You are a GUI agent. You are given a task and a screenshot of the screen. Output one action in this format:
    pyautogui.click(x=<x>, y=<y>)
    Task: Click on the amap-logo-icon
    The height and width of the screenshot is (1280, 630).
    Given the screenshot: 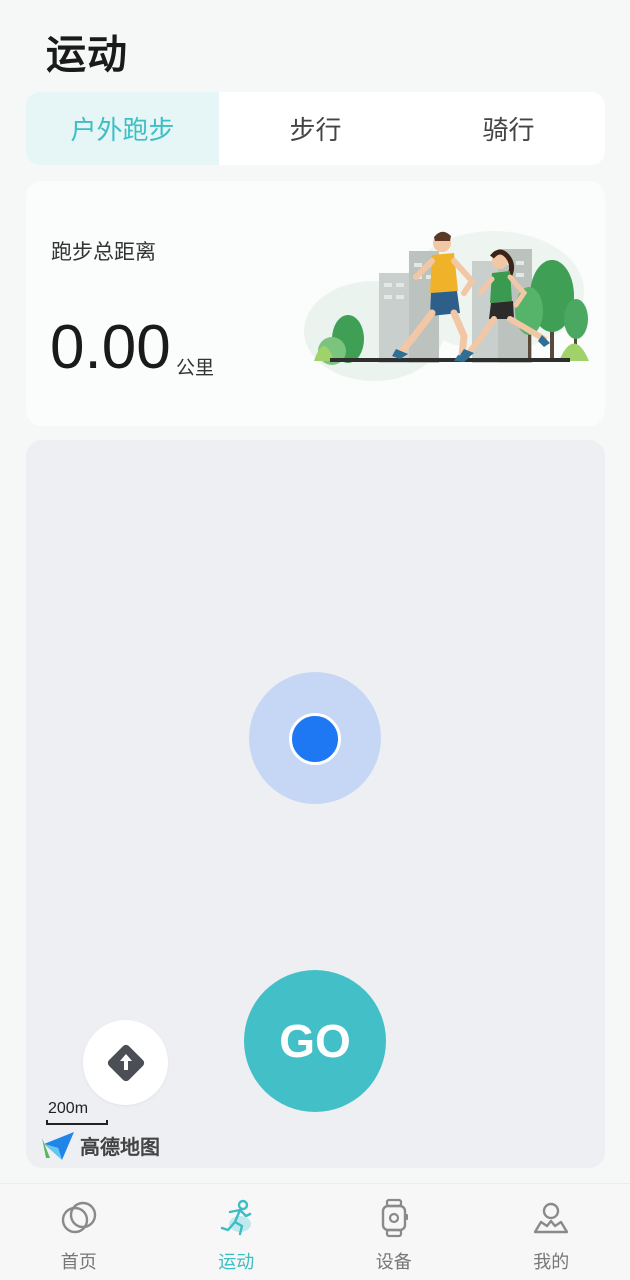 What is the action you would take?
    pyautogui.click(x=58, y=1146)
    